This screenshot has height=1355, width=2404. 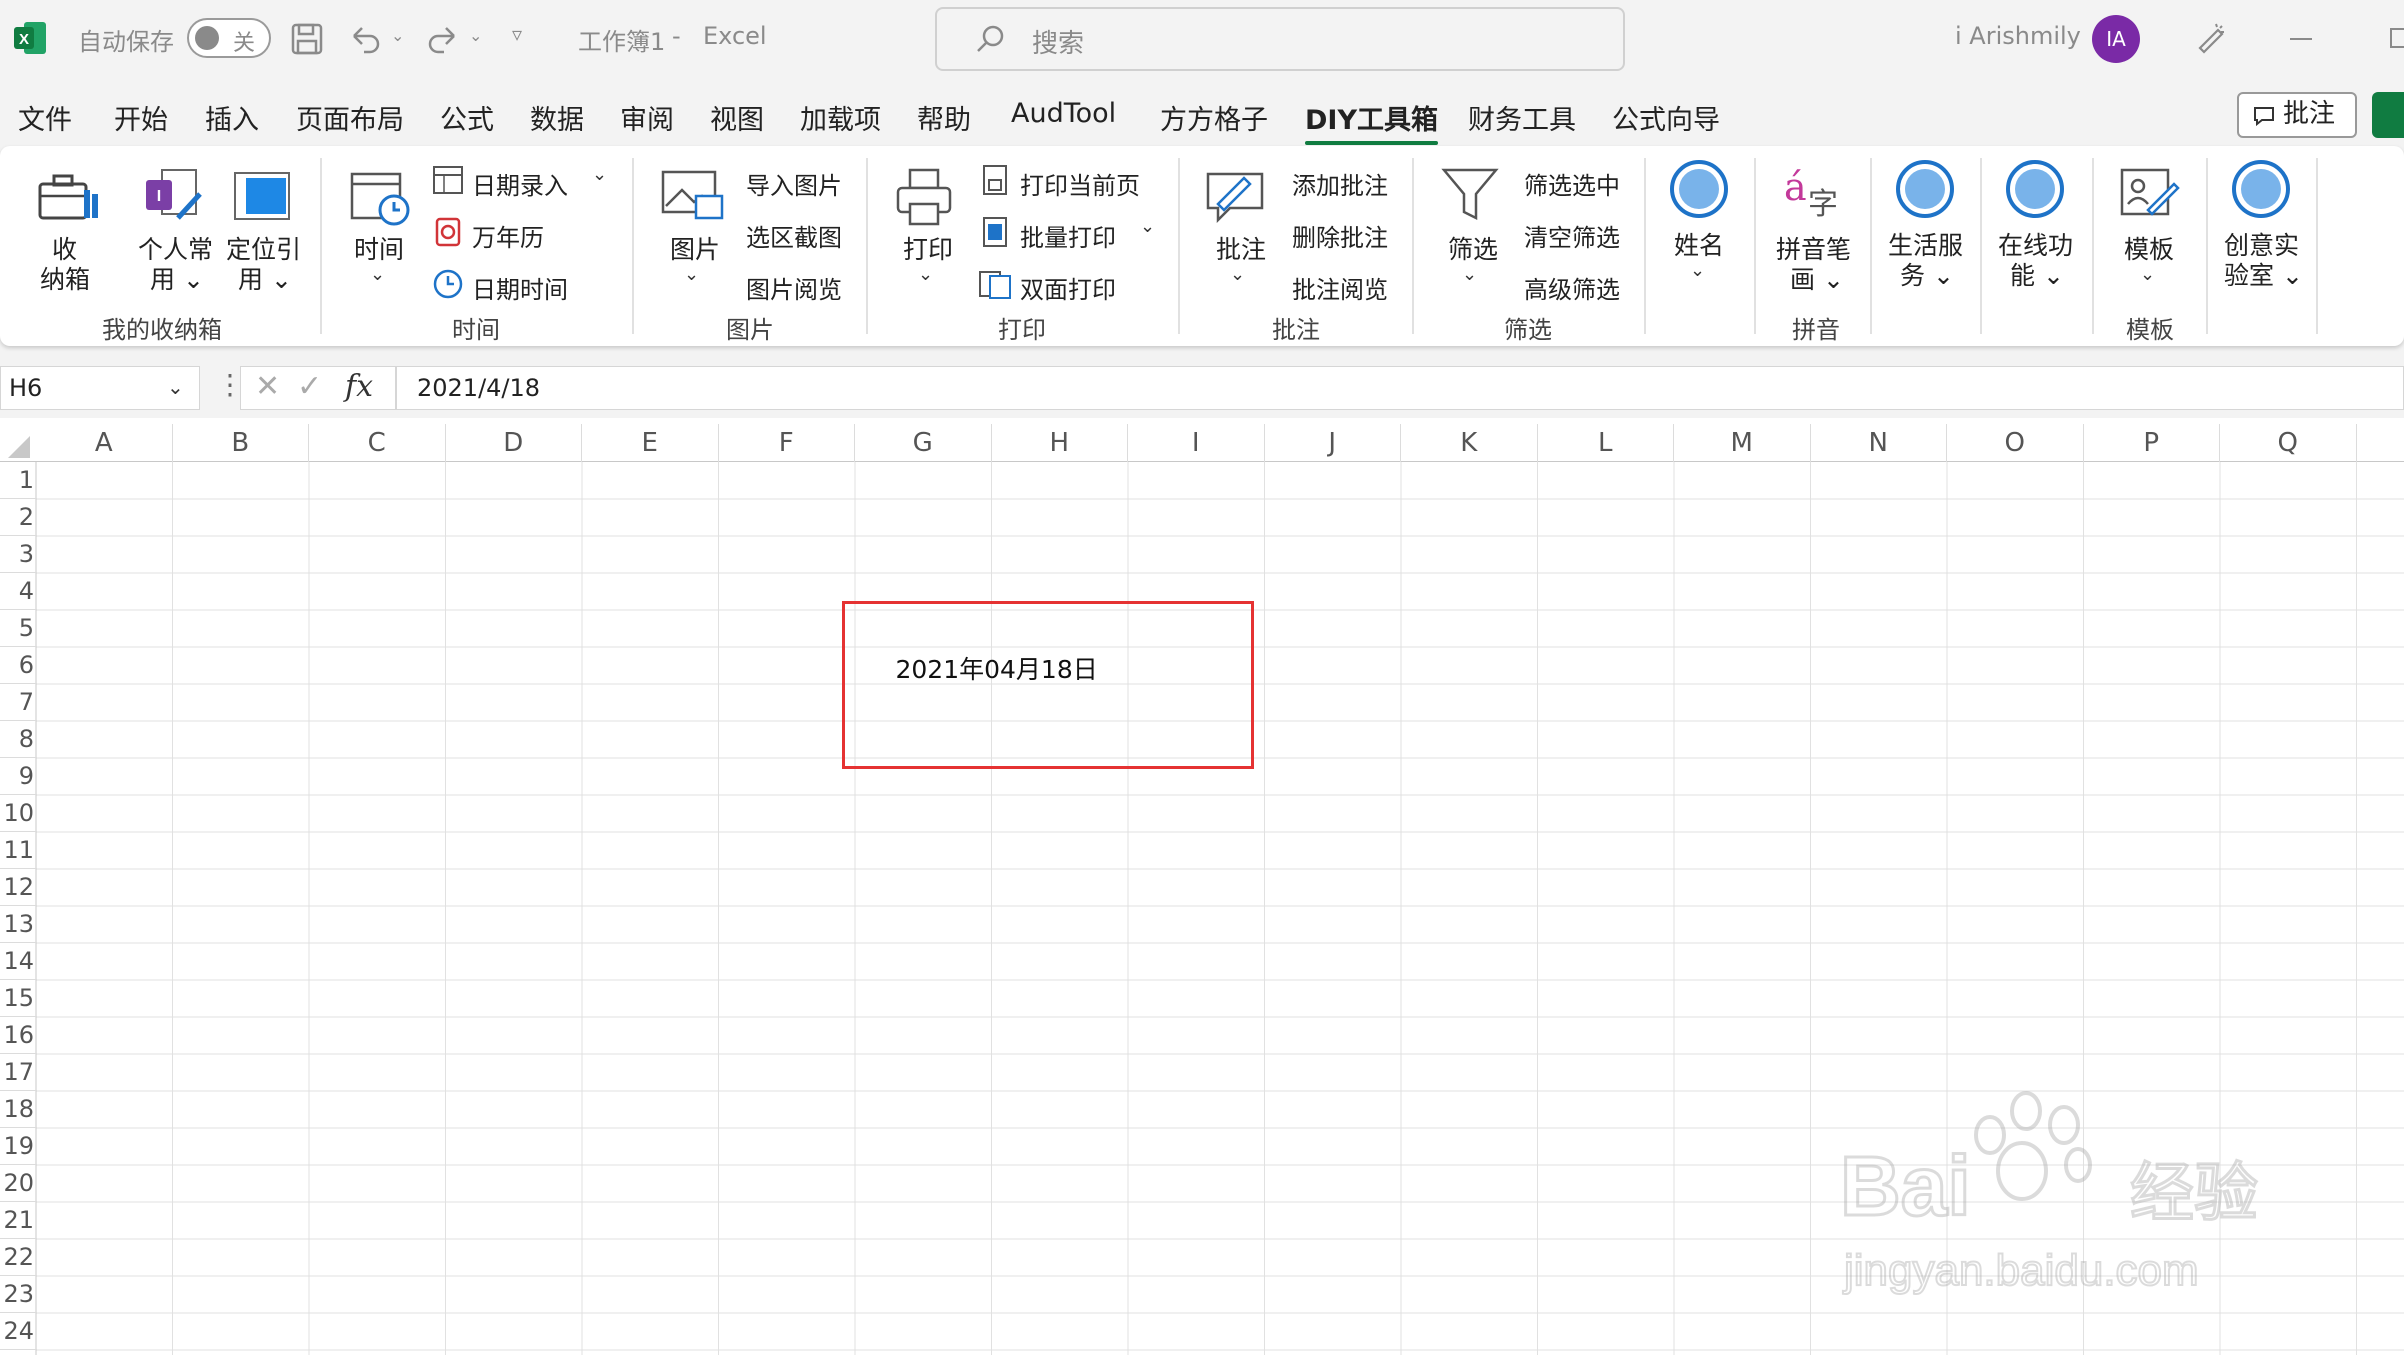 What do you see at coordinates (229, 38) in the screenshot?
I see `autosave-toggle: 关` at bounding box center [229, 38].